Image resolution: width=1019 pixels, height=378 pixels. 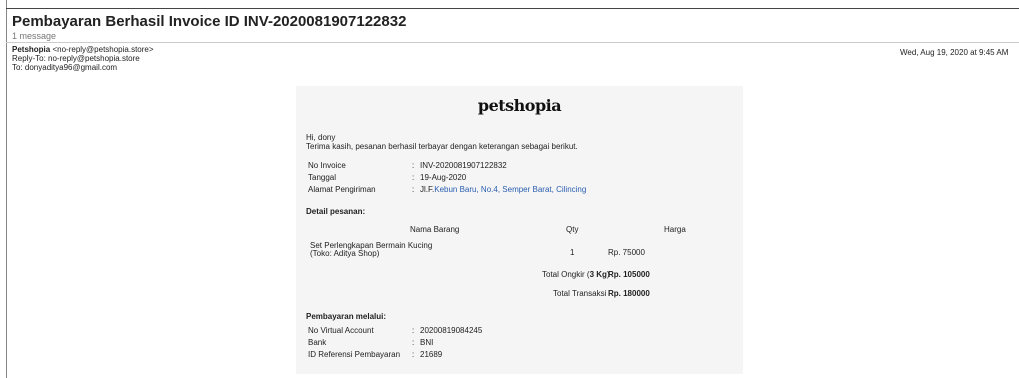 What do you see at coordinates (451, 330) in the screenshot?
I see `va-value: 20200819084245` at bounding box center [451, 330].